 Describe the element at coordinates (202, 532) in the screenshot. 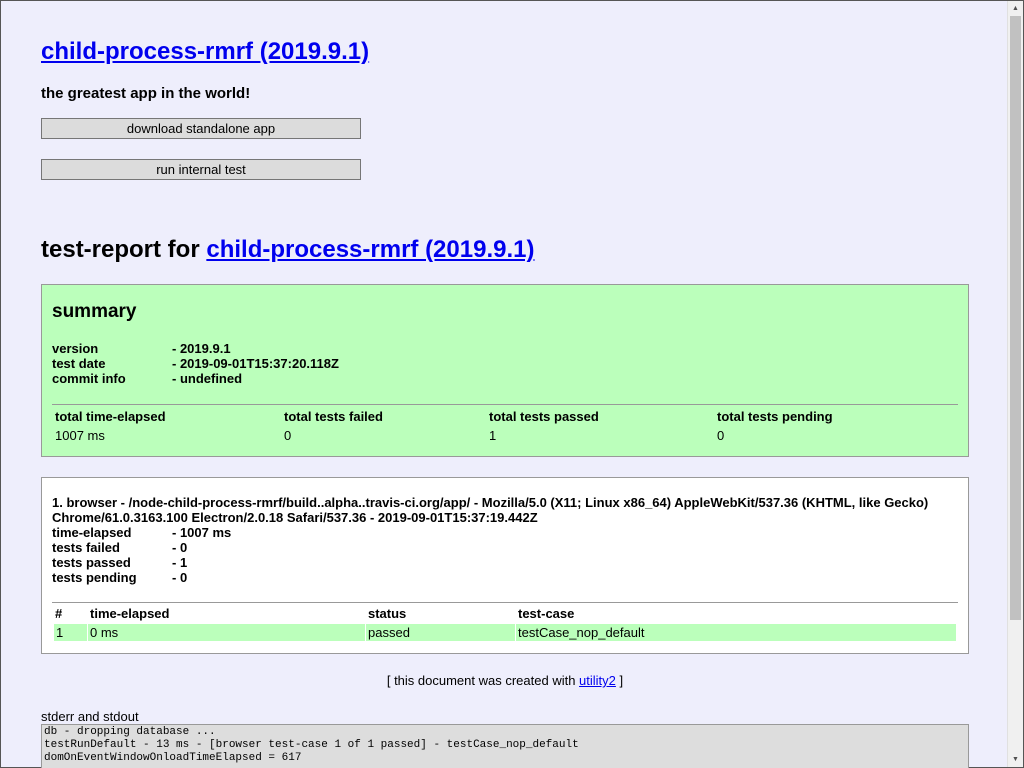

I see `browser-field-value: - 1007 ms` at that location.